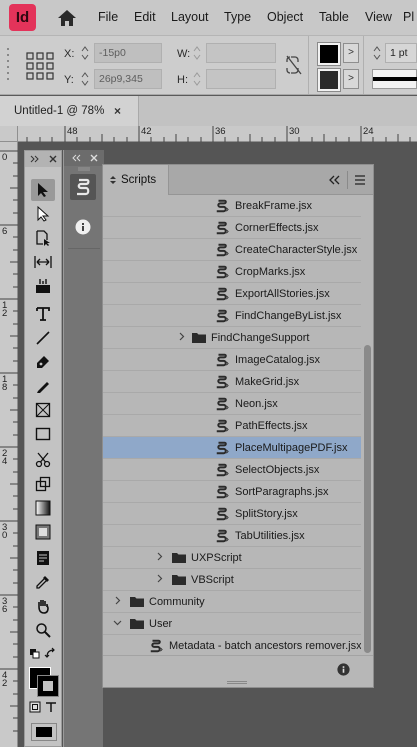 This screenshot has width=417, height=747. Describe the element at coordinates (232, 536) in the screenshot. I see `script-row: TabUtilities.jsx` at that location.